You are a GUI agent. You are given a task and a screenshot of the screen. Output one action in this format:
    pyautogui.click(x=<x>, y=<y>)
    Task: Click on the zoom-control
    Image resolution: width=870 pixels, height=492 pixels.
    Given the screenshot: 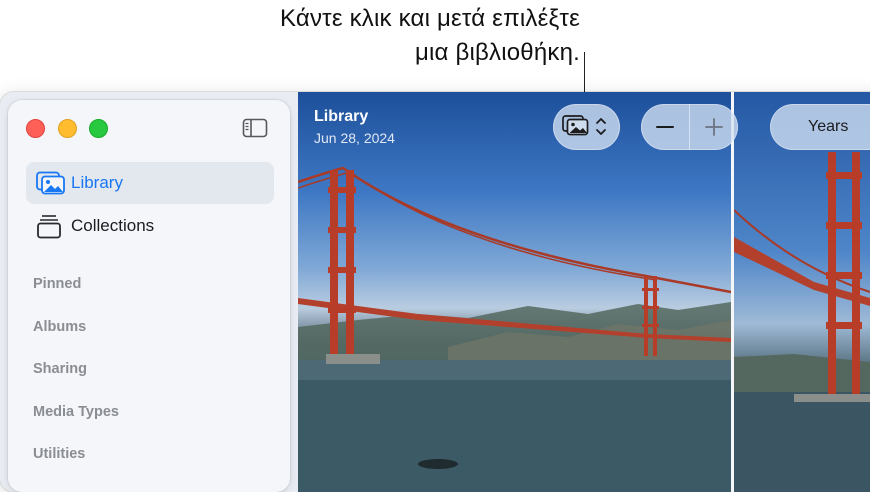 What is the action you would take?
    pyautogui.click(x=689, y=127)
    